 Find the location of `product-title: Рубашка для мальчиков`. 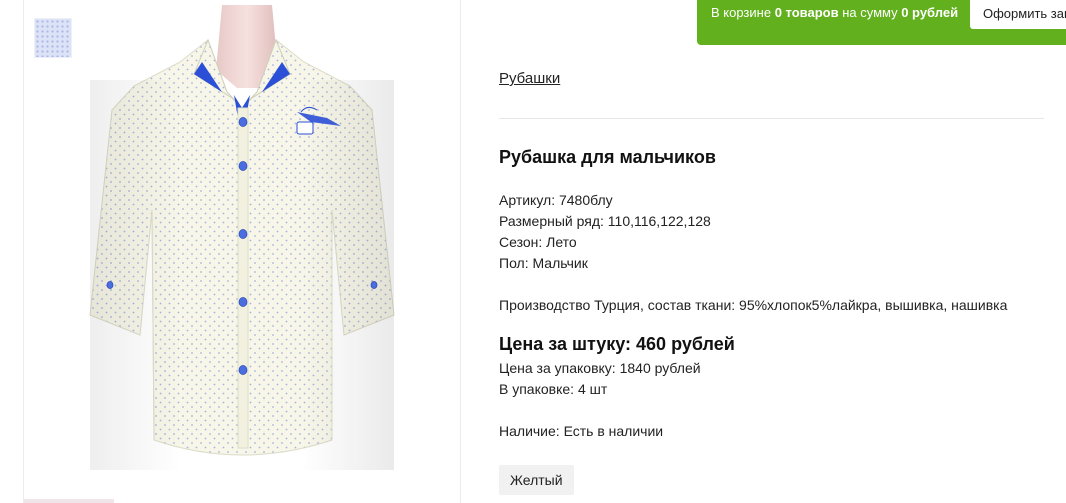

product-title: Рубашка для мальчиков is located at coordinates (607, 157).